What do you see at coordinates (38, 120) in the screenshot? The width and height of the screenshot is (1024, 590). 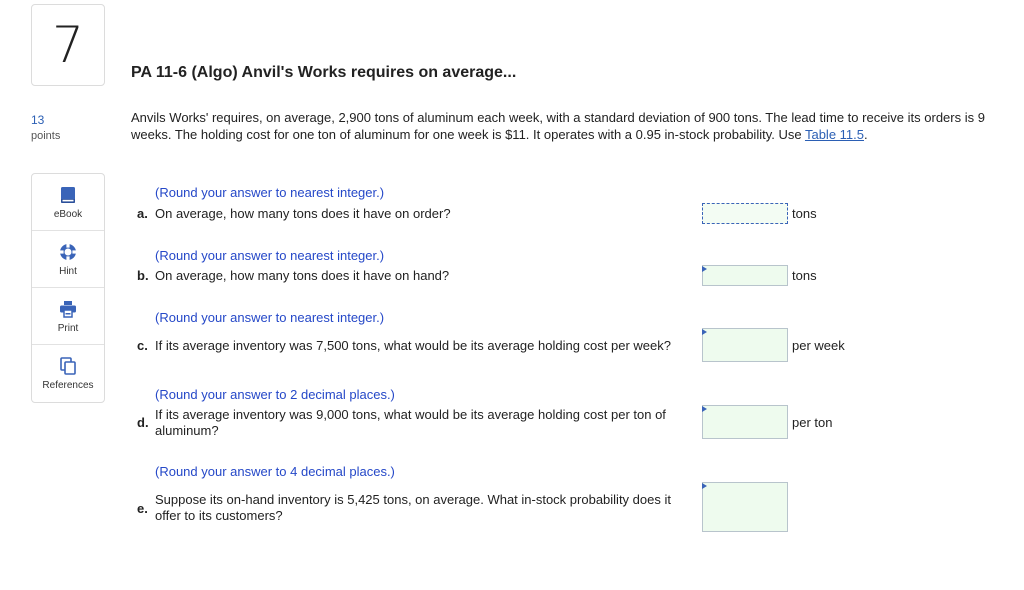 I see `points-value: 13` at bounding box center [38, 120].